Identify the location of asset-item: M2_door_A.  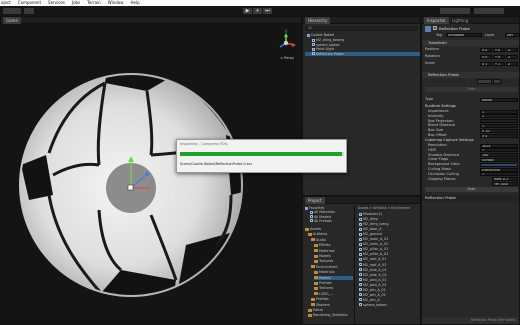
(389, 229).